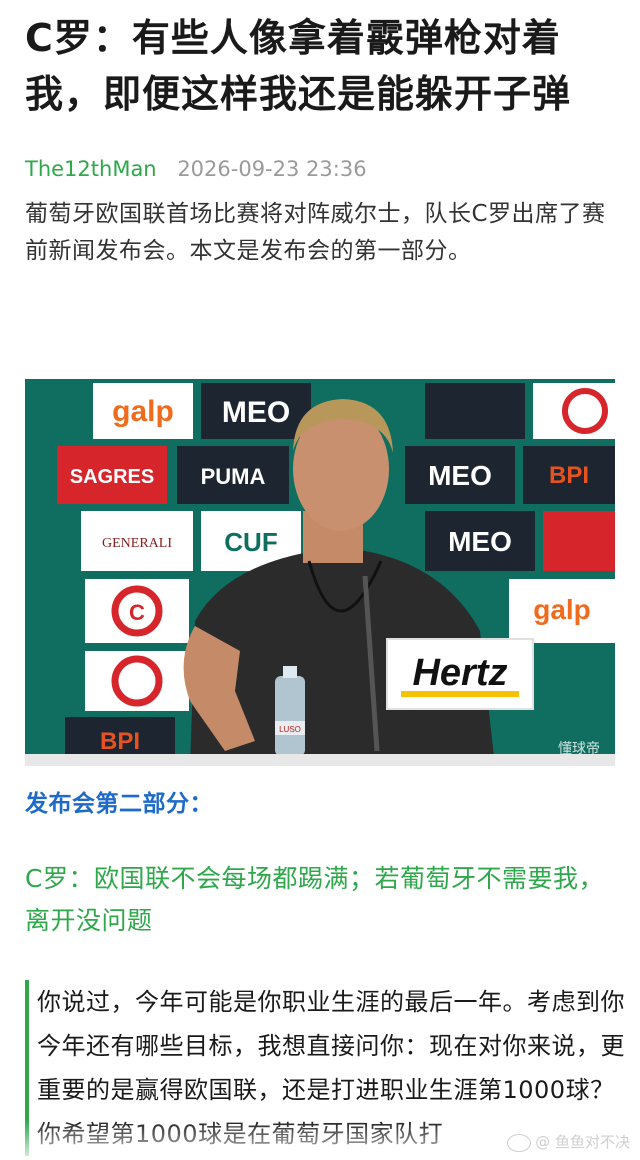  Describe the element at coordinates (233, 476) in the screenshot. I see `sponsor-puma: PUMA` at that location.